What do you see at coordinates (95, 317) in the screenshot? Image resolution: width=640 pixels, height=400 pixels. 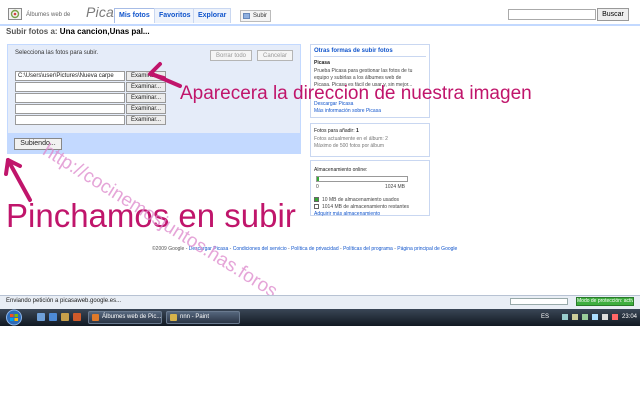 I see `firefox-icon` at bounding box center [95, 317].